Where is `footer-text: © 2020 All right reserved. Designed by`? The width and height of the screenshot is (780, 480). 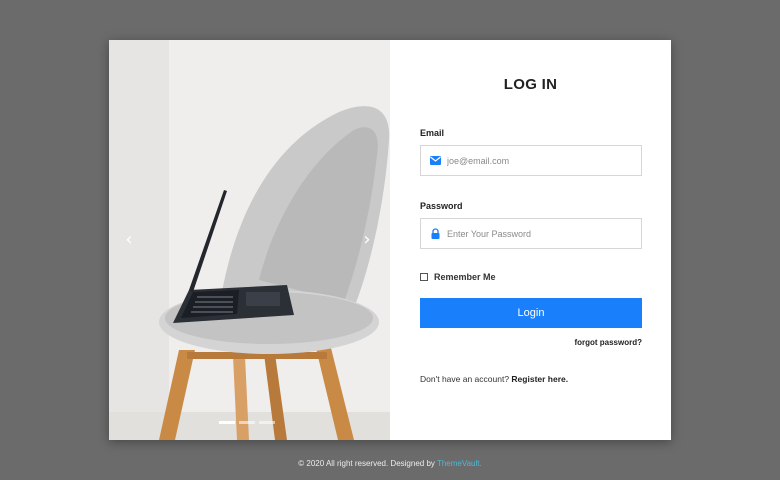
footer-text: © 2020 All right reserved. Designed by is located at coordinates (367, 463).